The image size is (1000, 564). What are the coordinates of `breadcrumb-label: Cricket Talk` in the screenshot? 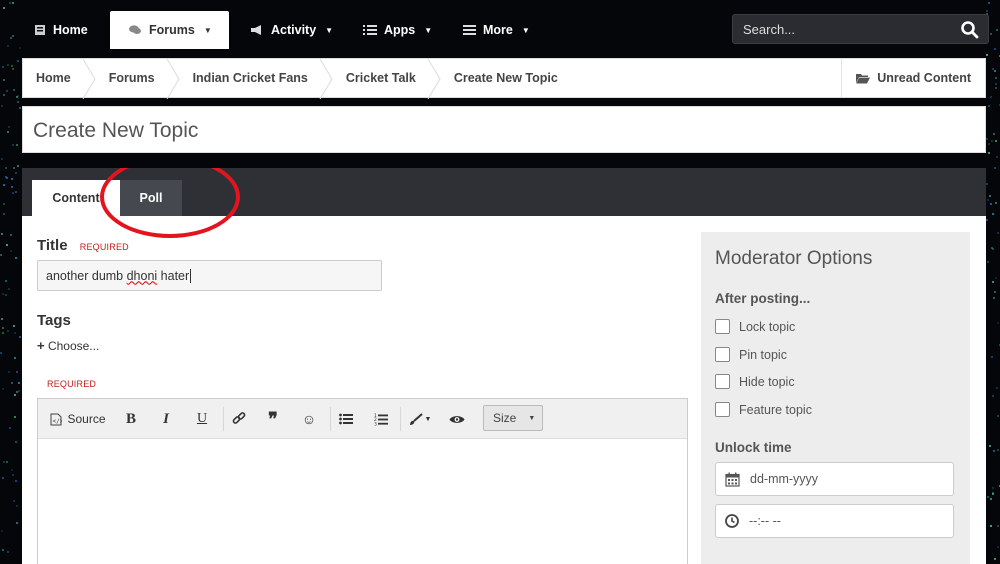 It's located at (380, 78).